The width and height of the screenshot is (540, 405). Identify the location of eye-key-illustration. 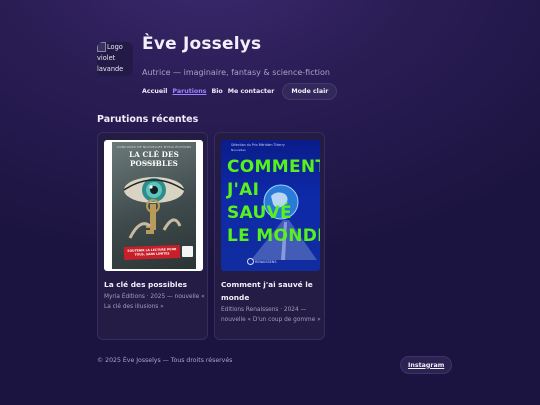
(154, 208).